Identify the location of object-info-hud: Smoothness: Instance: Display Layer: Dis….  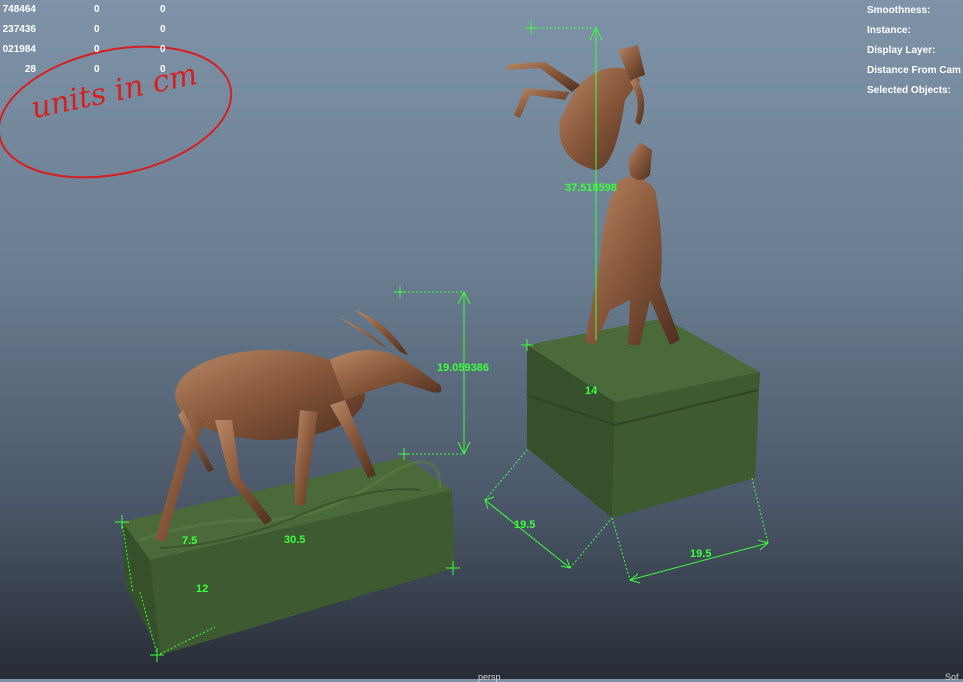
(481, 50).